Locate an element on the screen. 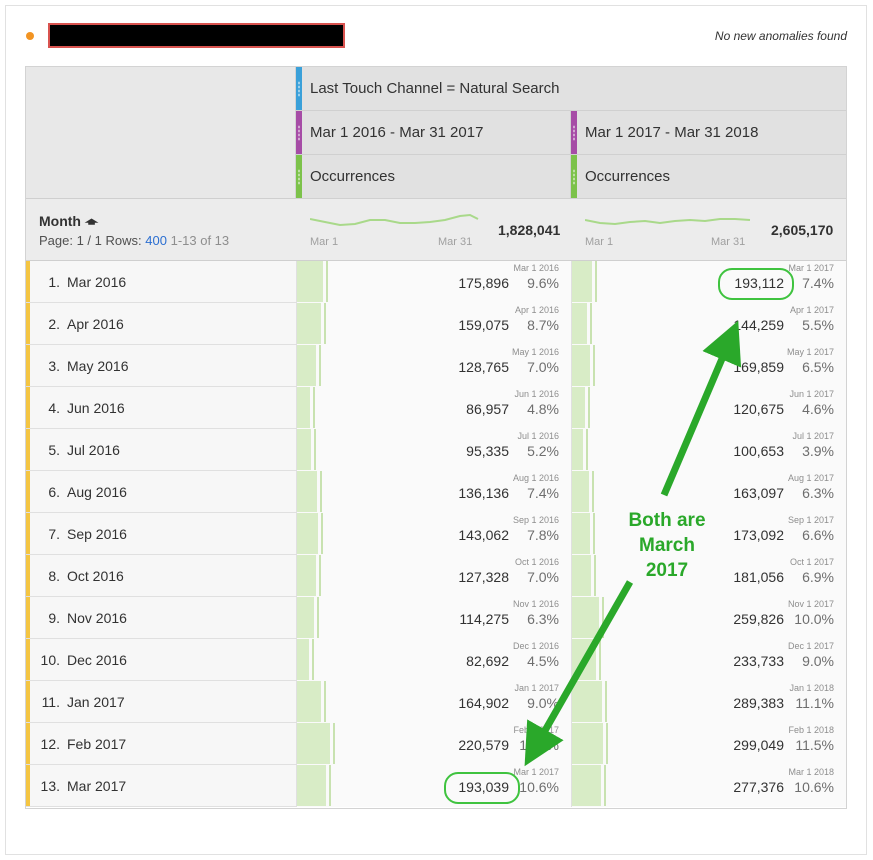 The width and height of the screenshot is (873, 860). annotation-arrows is located at coordinates (633, 543).